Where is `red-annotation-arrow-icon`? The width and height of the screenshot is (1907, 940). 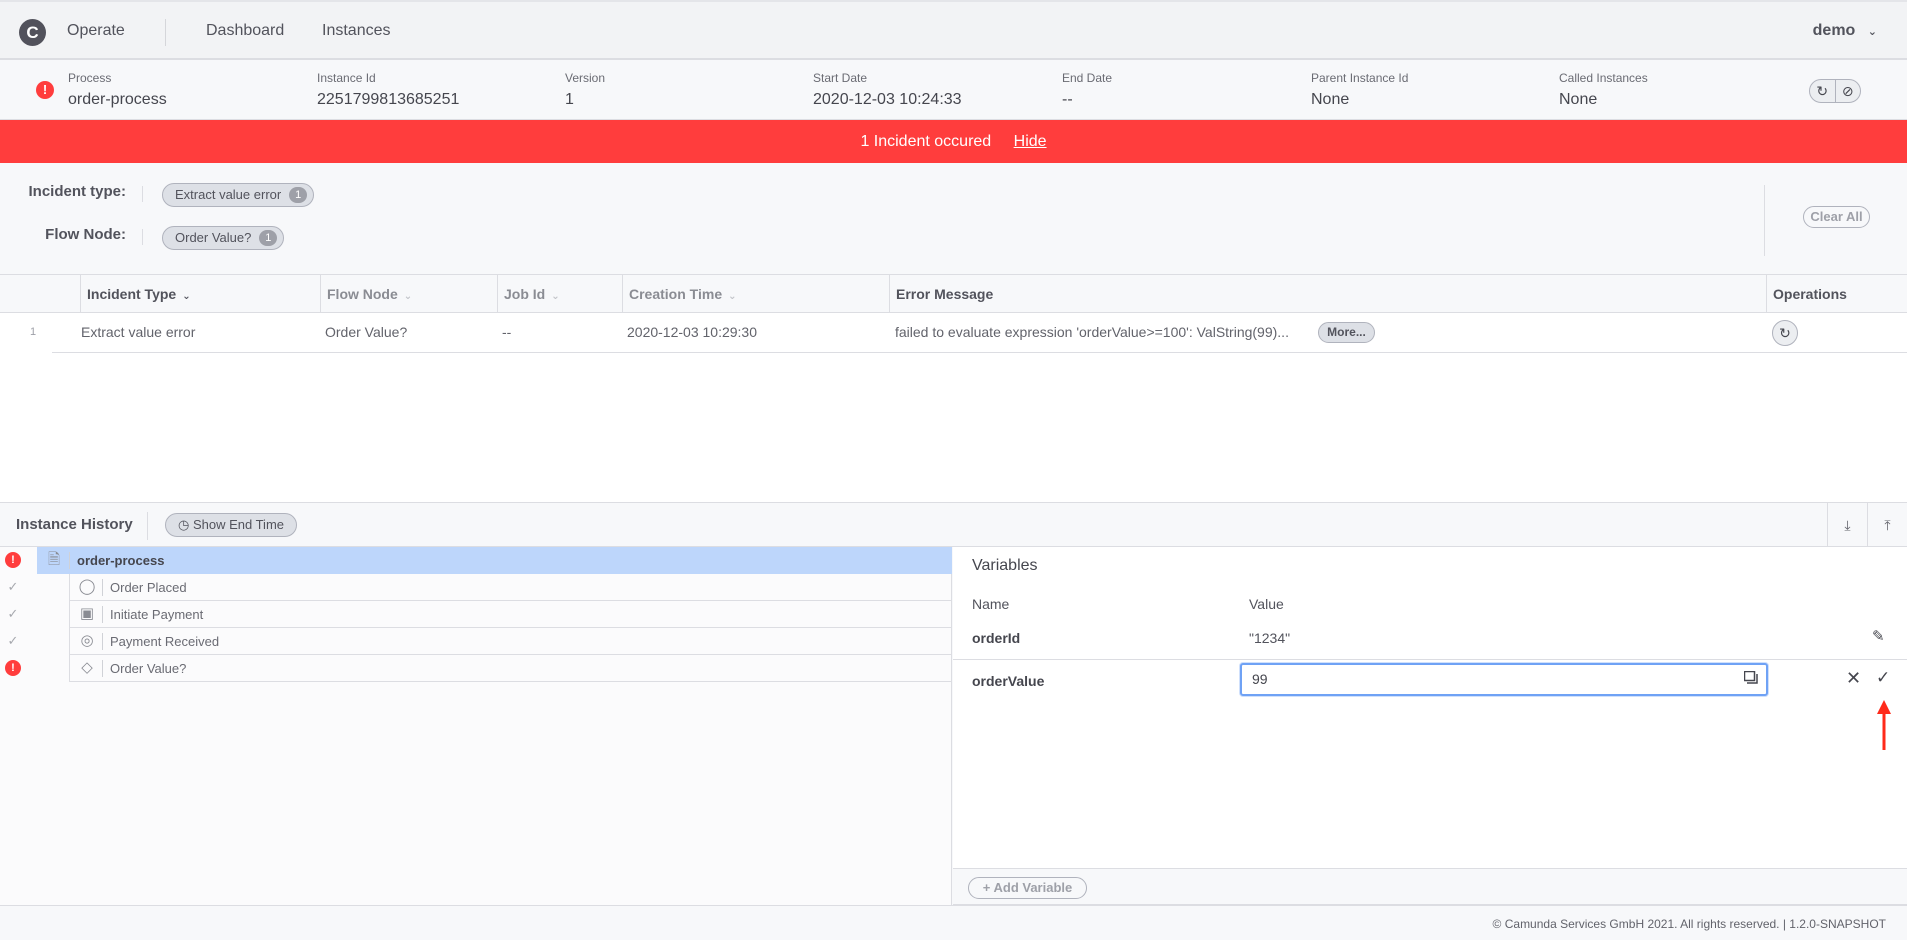 red-annotation-arrow-icon is located at coordinates (1884, 725).